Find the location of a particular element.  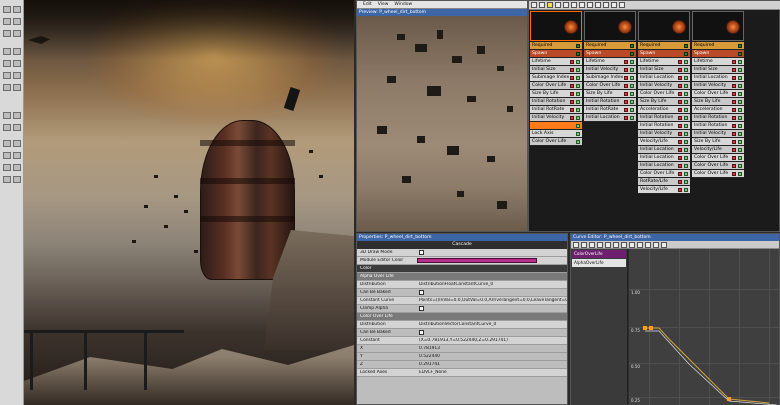

fit-vertical-icon is located at coordinates (584, 244).